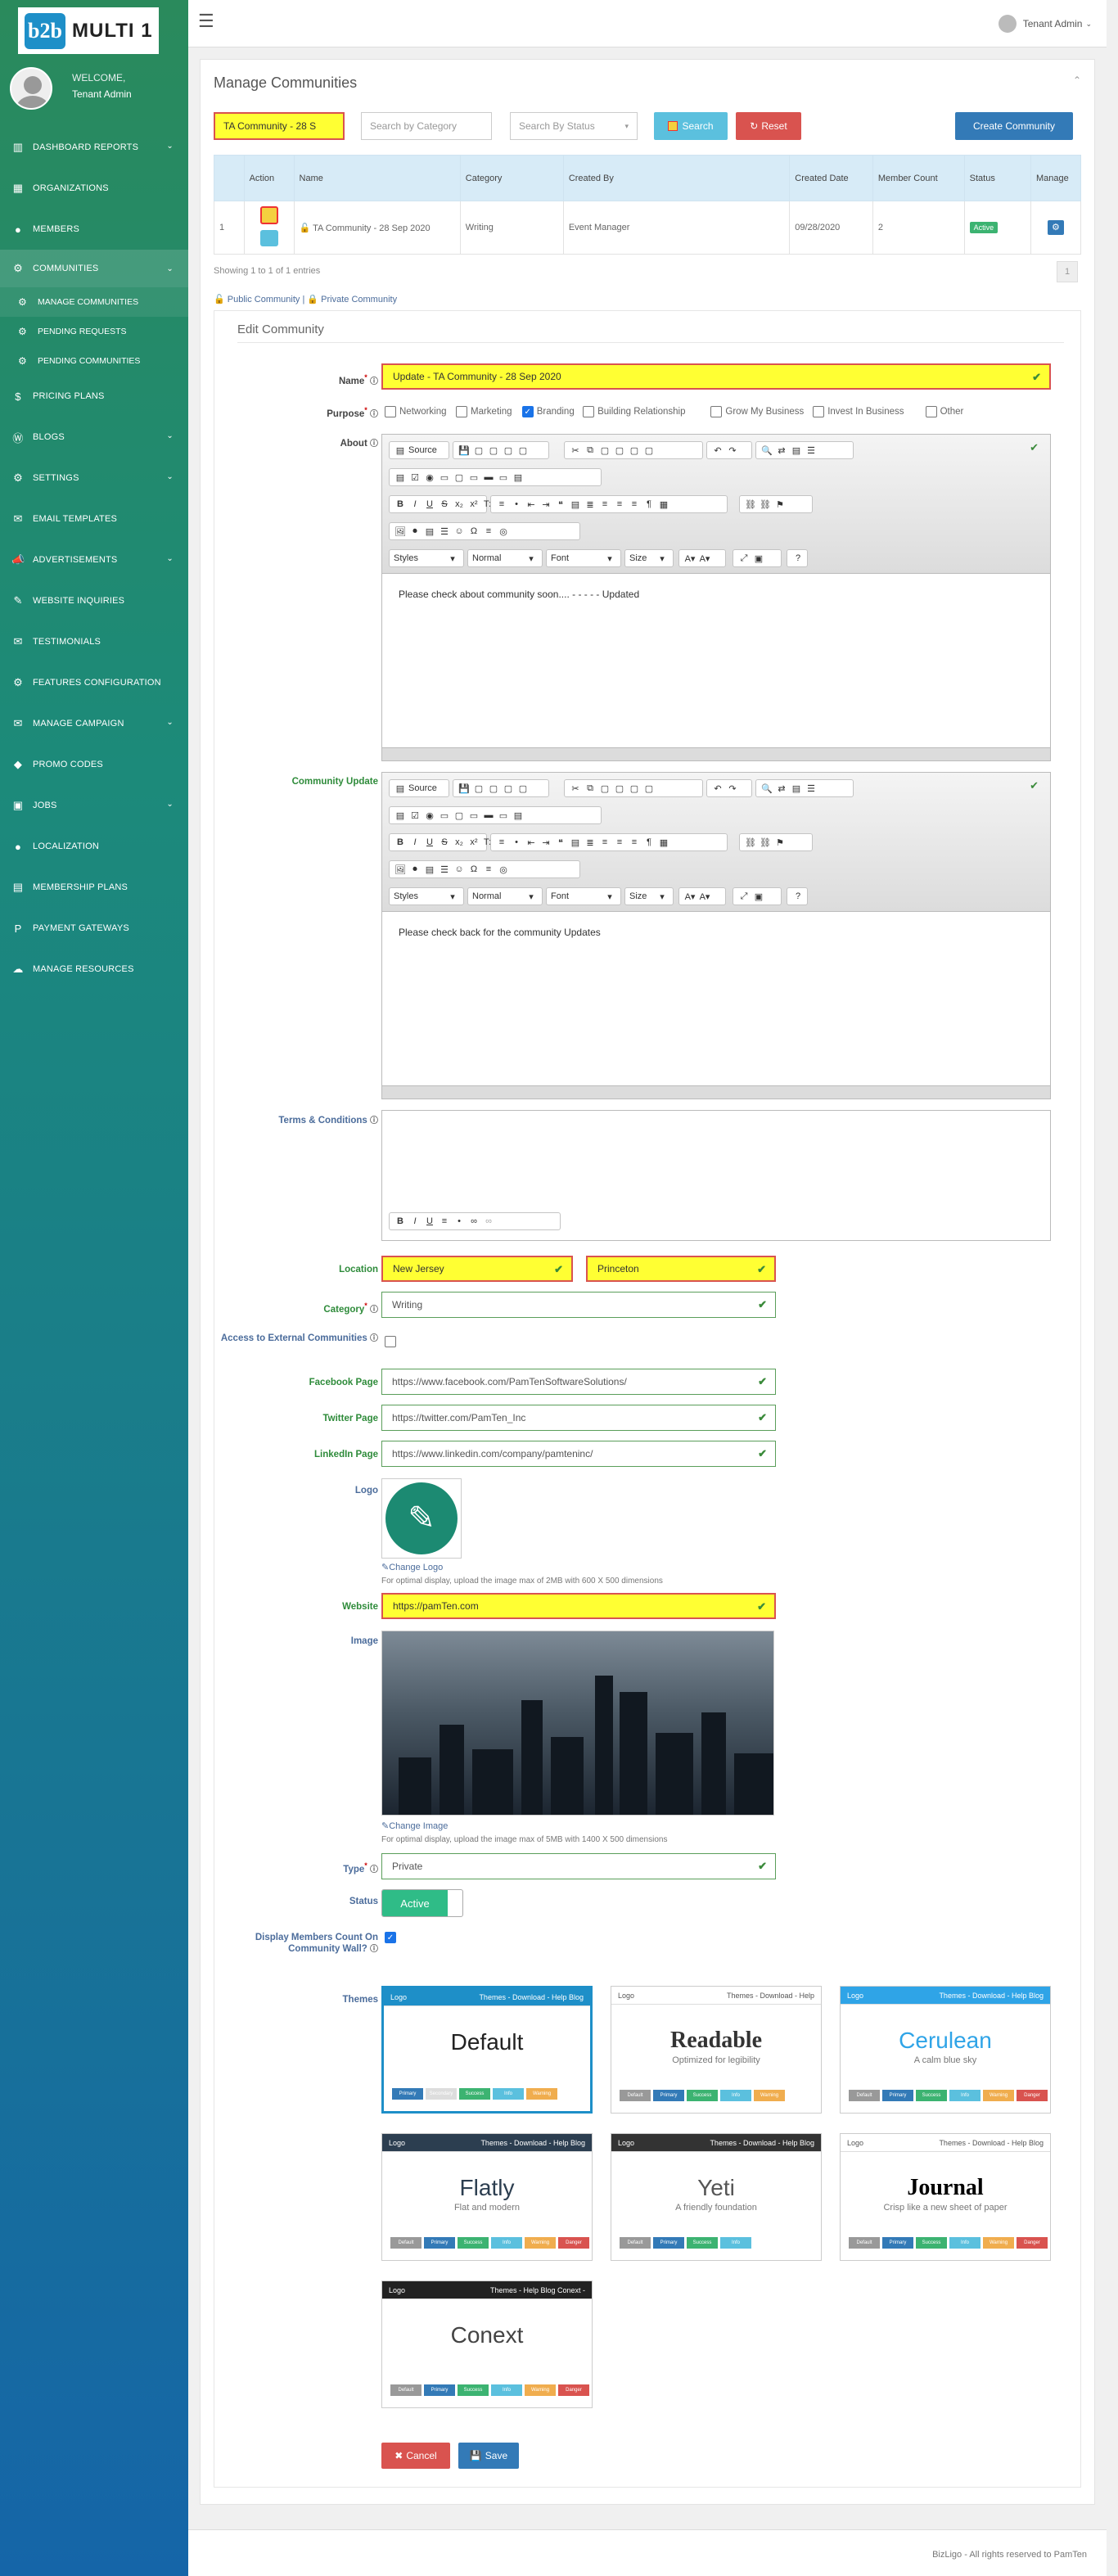  I want to click on gear-icon: ⚙, so click(1055, 227).